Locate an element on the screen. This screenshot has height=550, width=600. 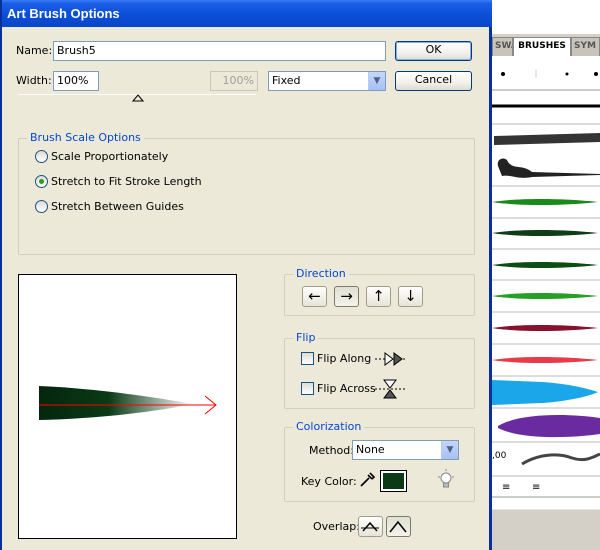
key-color-swatch is located at coordinates (393, 481).